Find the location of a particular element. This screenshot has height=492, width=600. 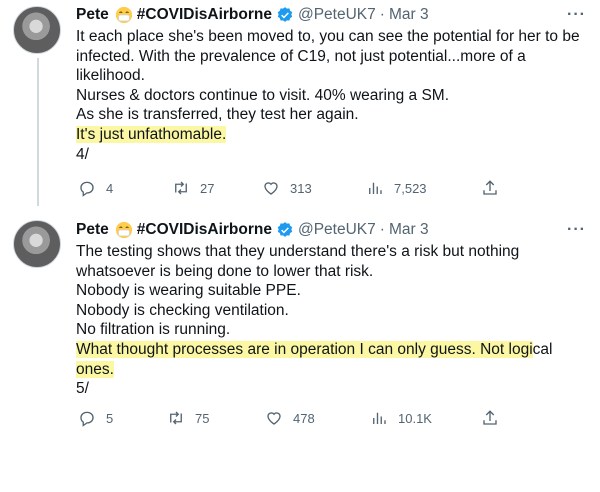

retweet-count: 27 is located at coordinates (207, 188).